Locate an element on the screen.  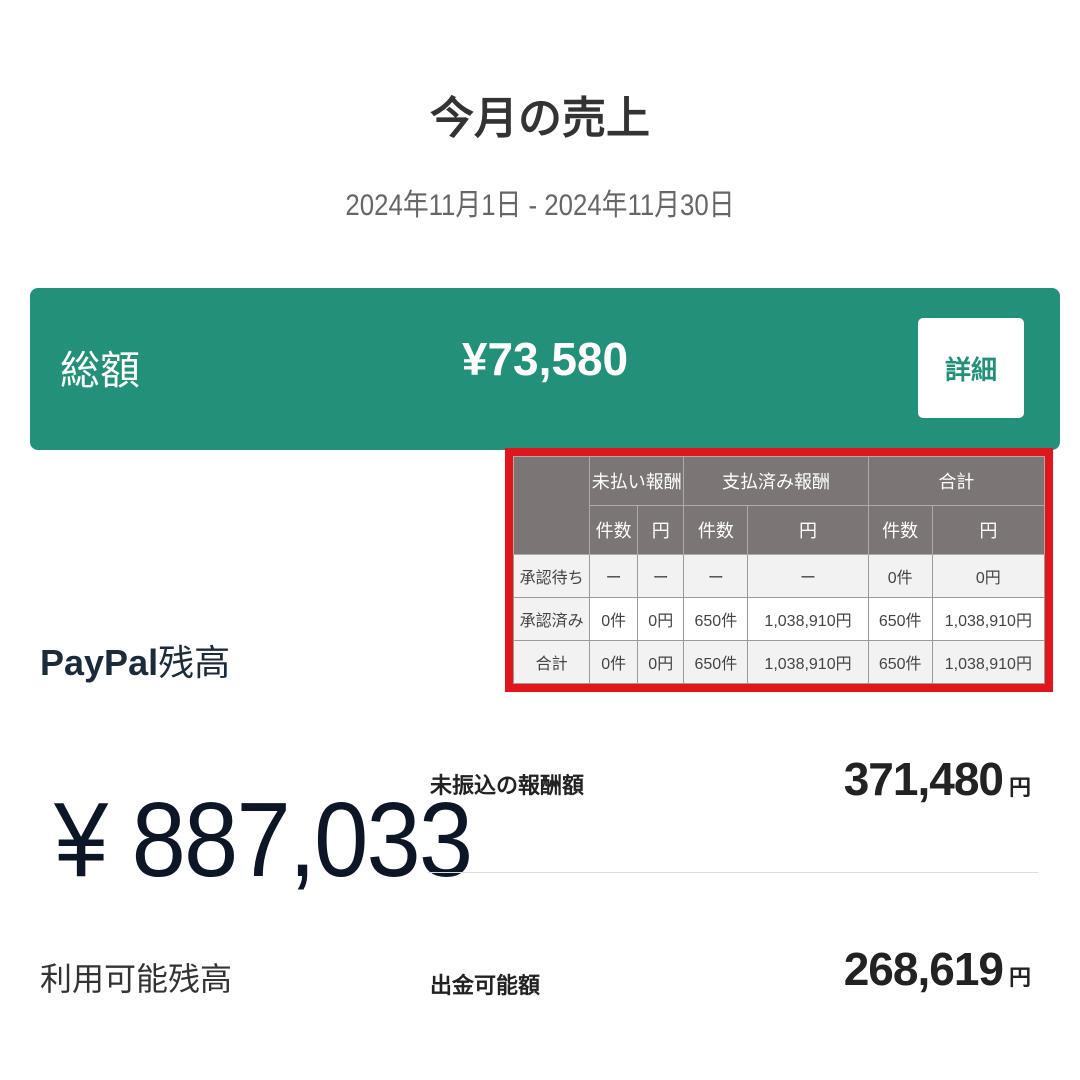
total-summary-bar: 総額 ¥73,580 詳細 is located at coordinates (545, 369).